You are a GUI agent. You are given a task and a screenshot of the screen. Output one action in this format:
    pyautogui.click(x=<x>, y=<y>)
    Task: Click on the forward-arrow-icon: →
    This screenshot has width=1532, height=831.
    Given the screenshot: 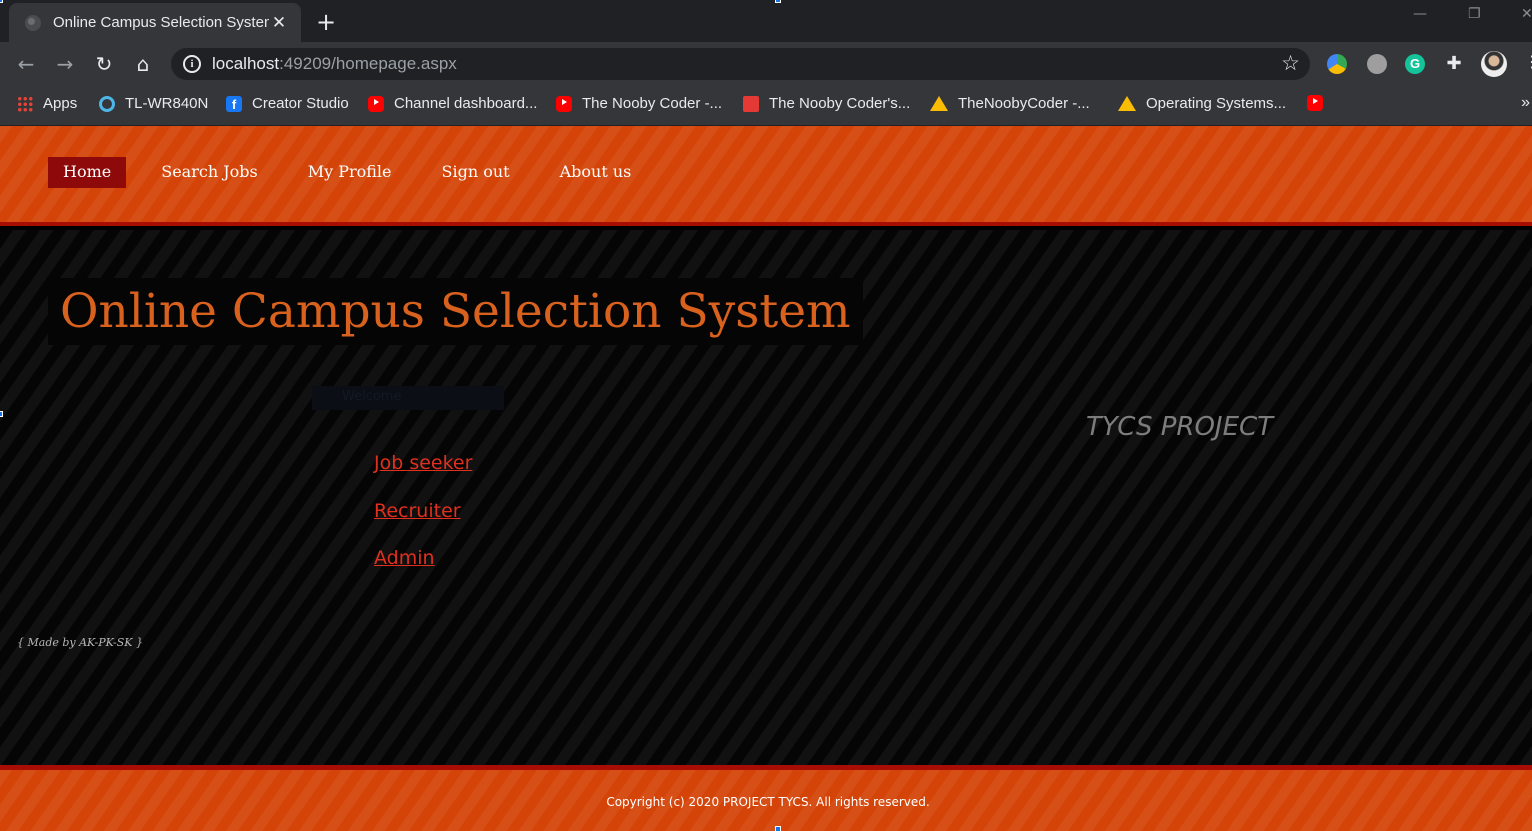 What is the action you would take?
    pyautogui.click(x=65, y=64)
    